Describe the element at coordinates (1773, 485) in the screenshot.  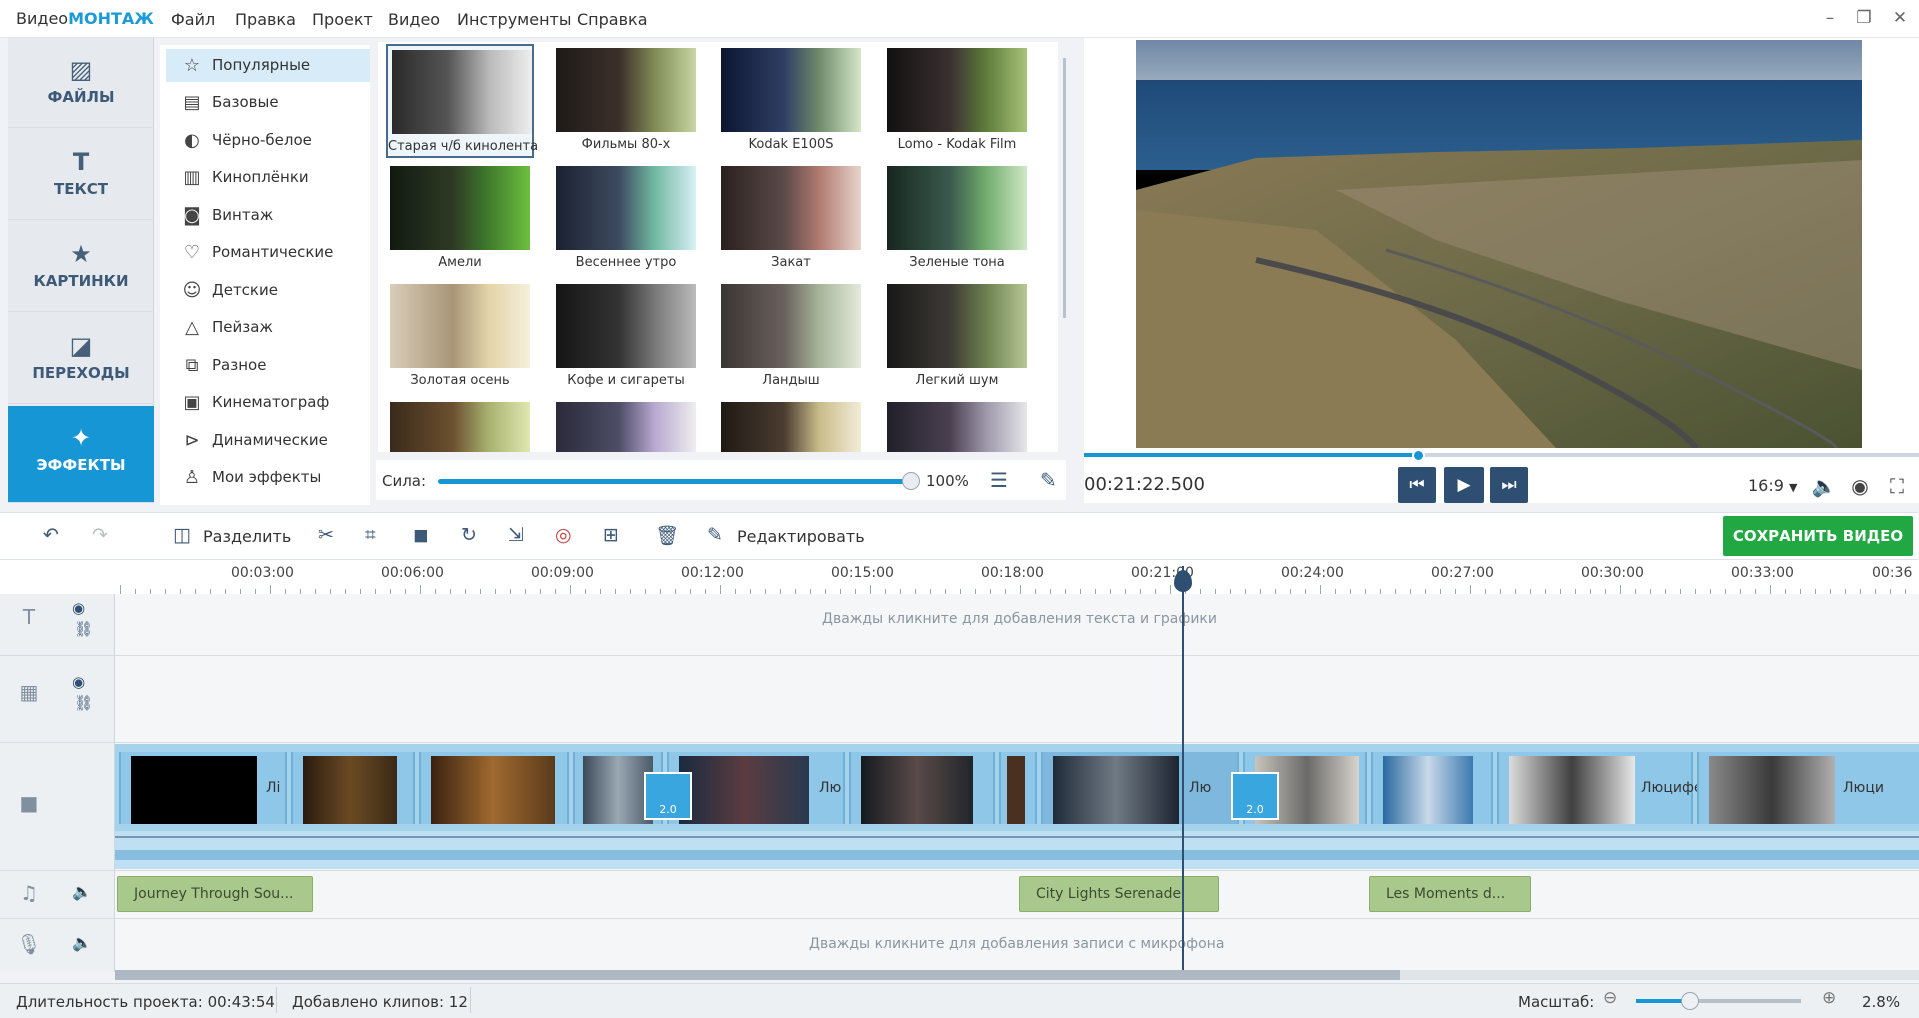
I see `aspect-ratio-select: 16:9 ▼` at that location.